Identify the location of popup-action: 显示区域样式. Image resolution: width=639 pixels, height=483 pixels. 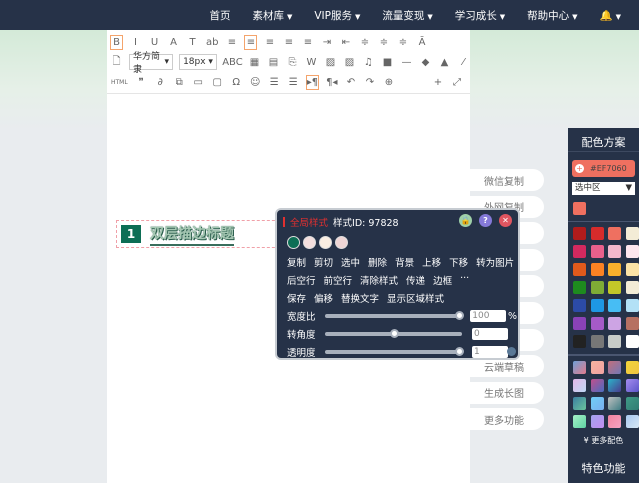
(415, 298).